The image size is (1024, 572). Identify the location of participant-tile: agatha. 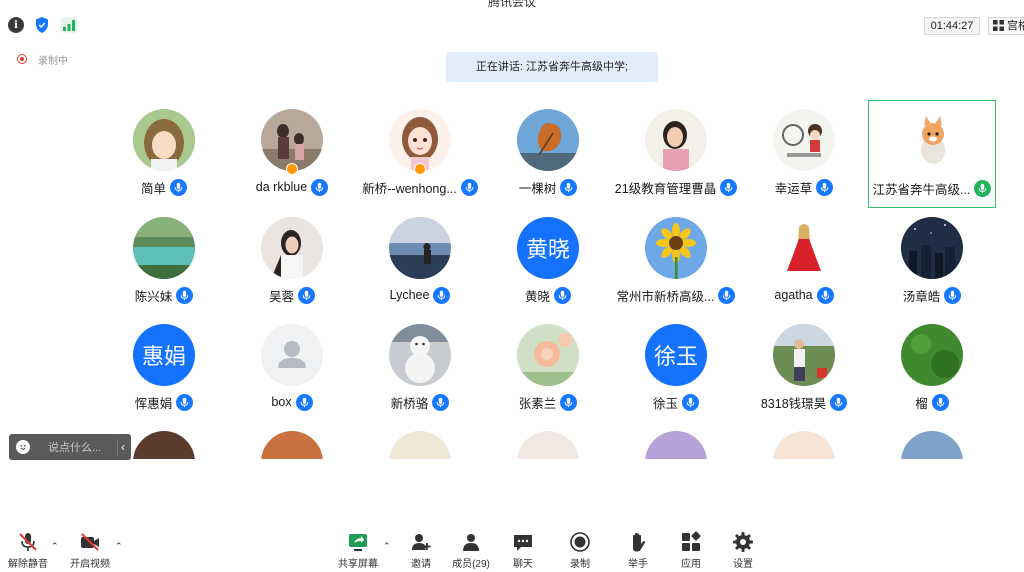
(804, 262).